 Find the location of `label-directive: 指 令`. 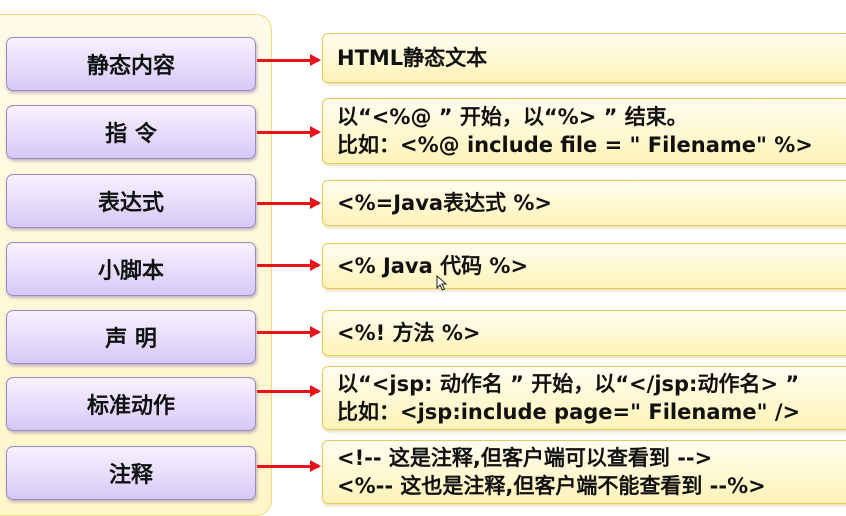

label-directive: 指 令 is located at coordinates (131, 132).